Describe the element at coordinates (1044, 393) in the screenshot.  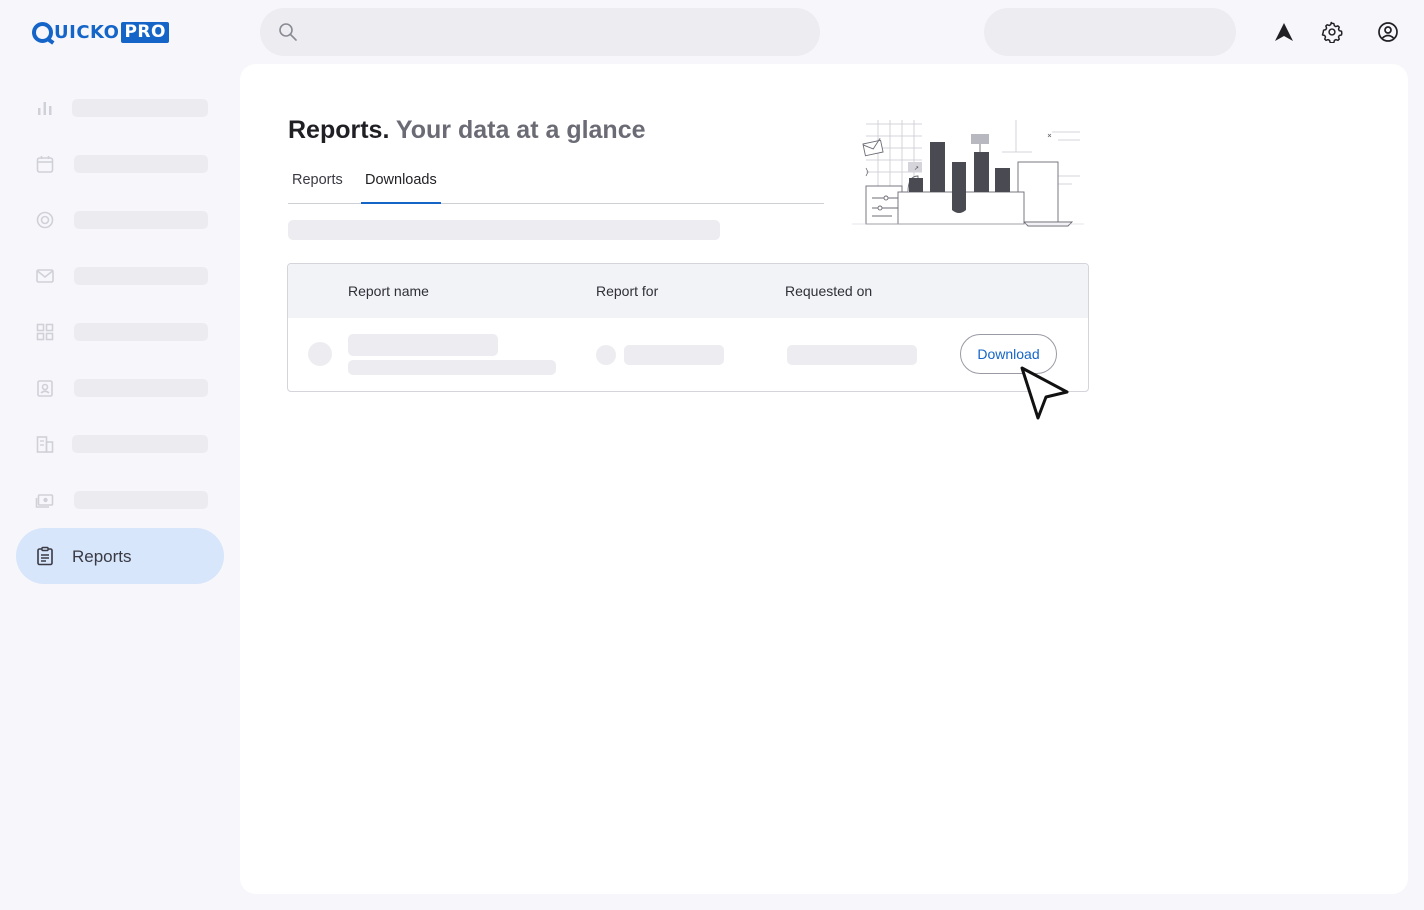
I see `pointer-cursor-icon` at that location.